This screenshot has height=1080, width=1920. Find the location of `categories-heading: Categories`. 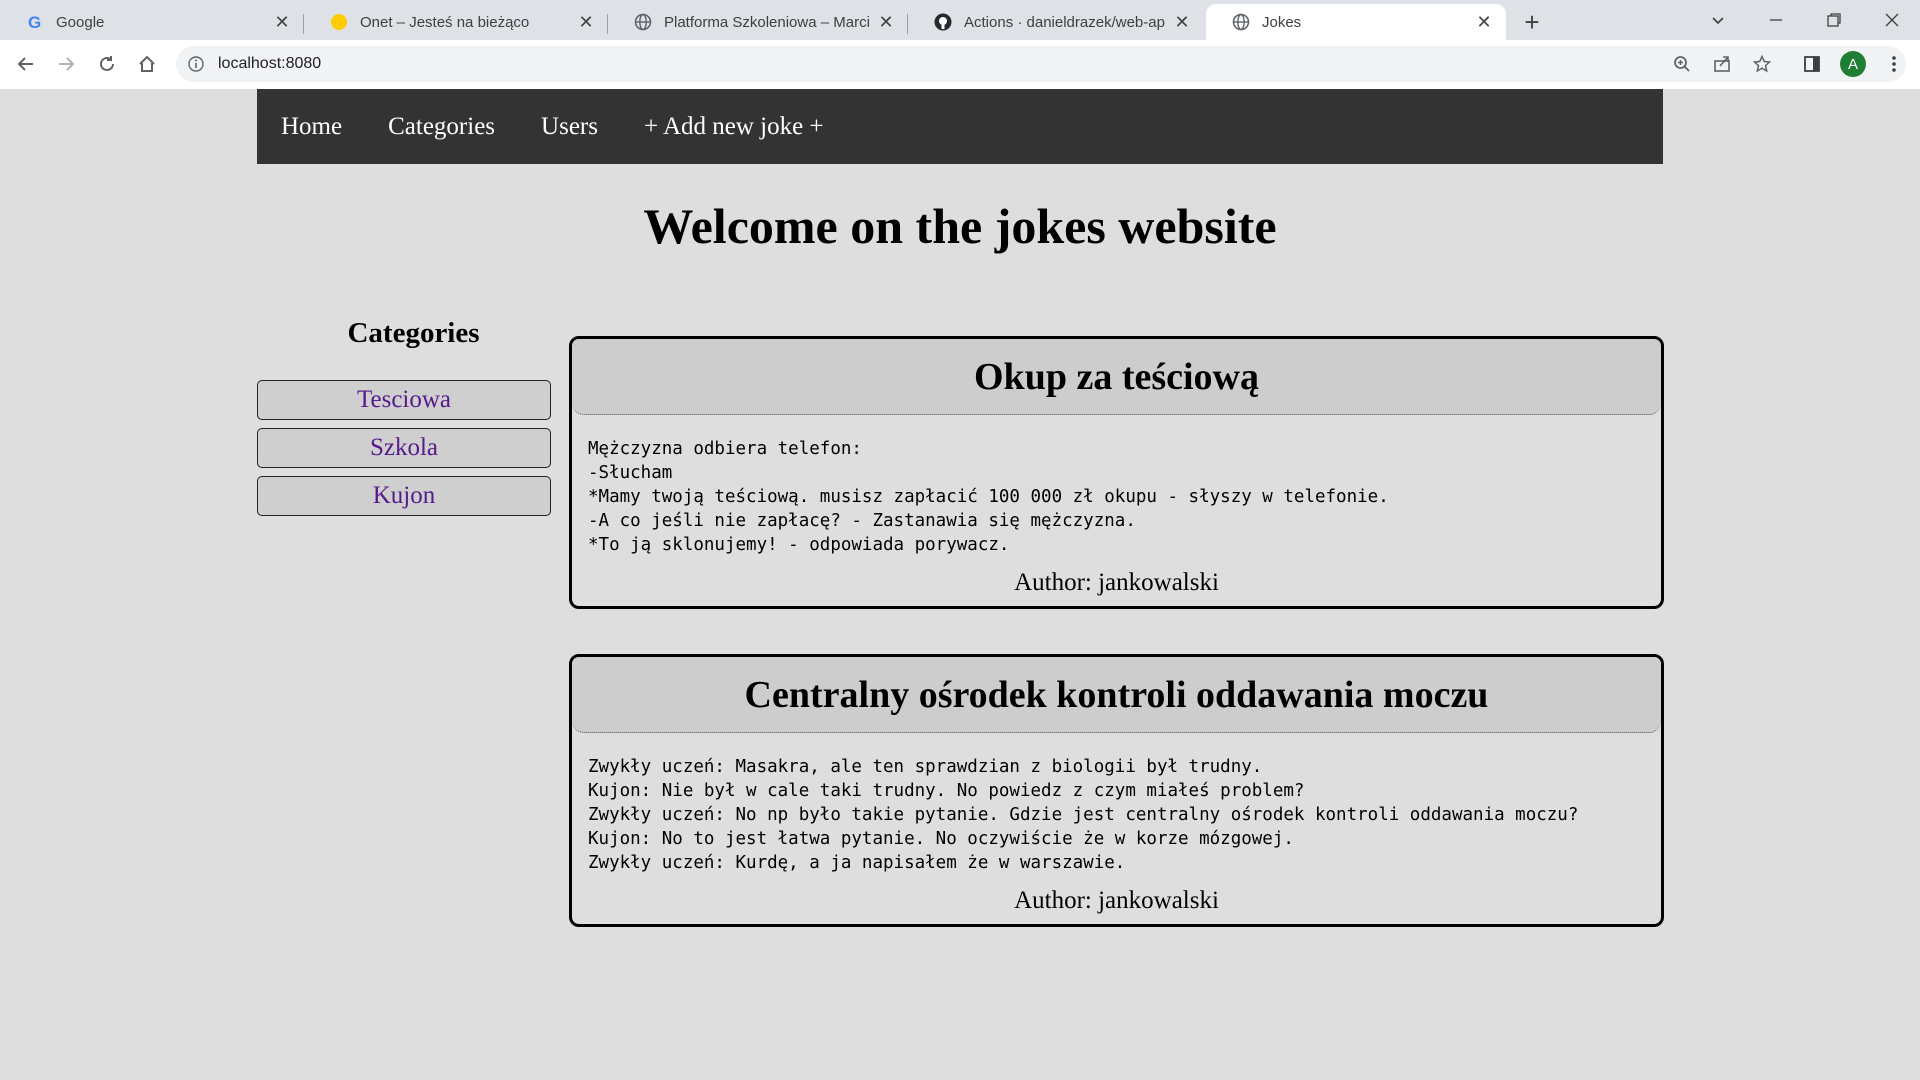

categories-heading: Categories is located at coordinates (413, 333).